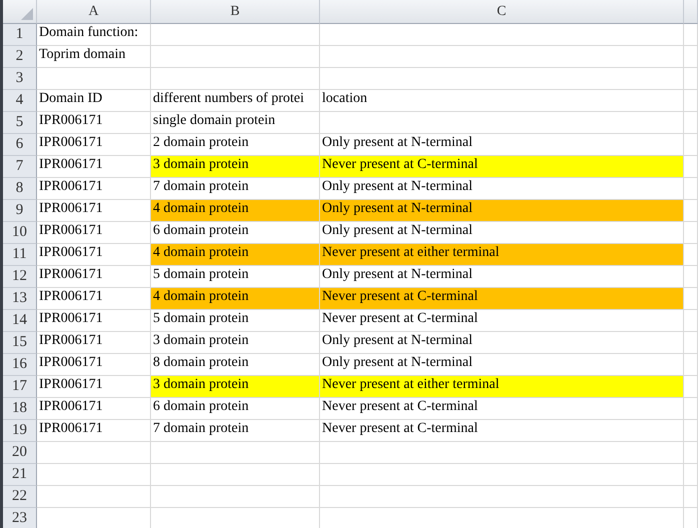 The width and height of the screenshot is (698, 528). Describe the element at coordinates (20, 57) in the screenshot. I see `row-header: 2` at that location.